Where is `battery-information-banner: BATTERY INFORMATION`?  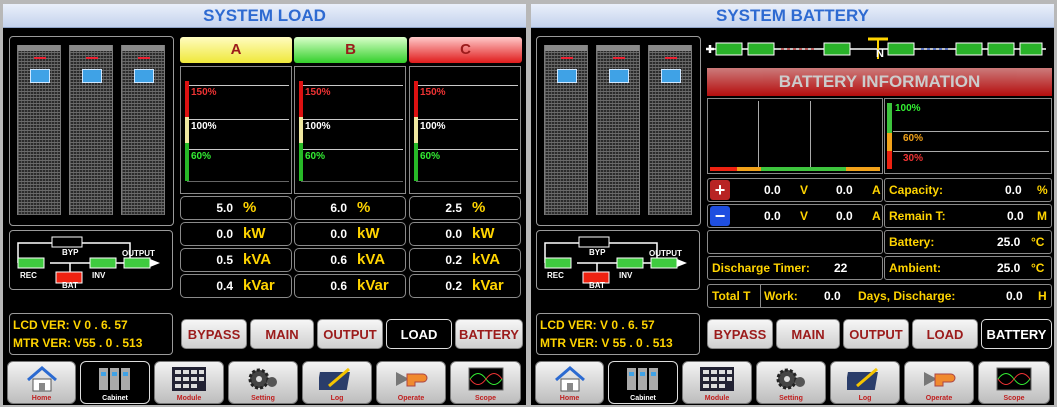
battery-information-banner: BATTERY INFORMATION is located at coordinates (879, 82).